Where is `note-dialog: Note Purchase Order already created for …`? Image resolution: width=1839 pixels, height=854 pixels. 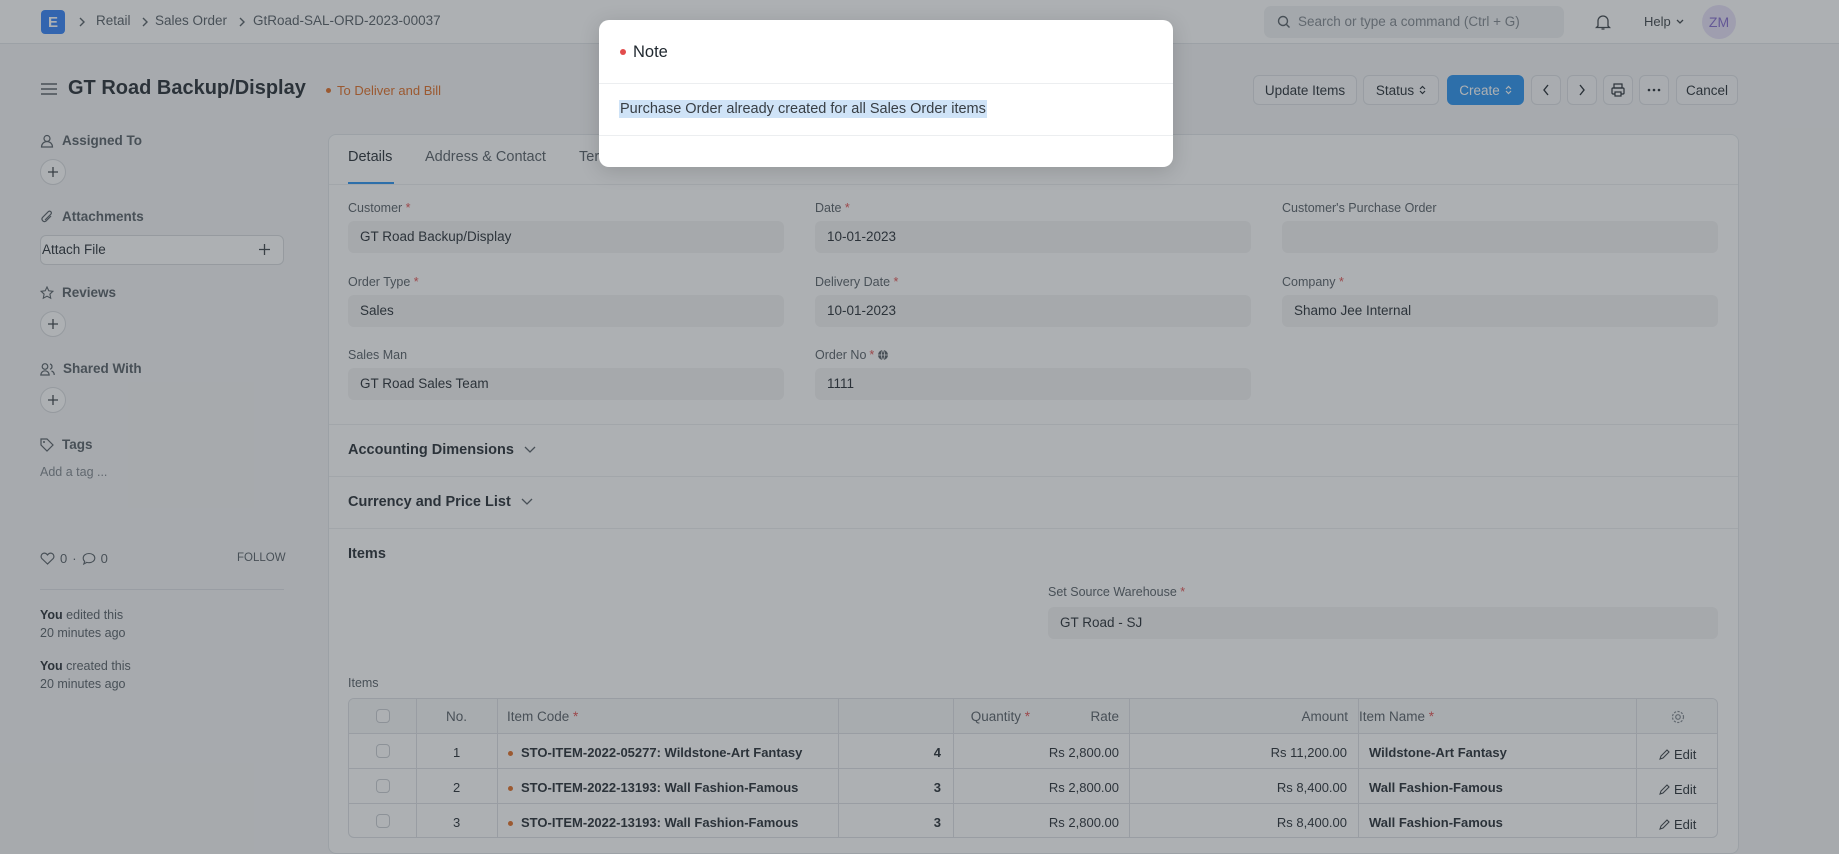
note-dialog: Note Purchase Order already created for … is located at coordinates (886, 93).